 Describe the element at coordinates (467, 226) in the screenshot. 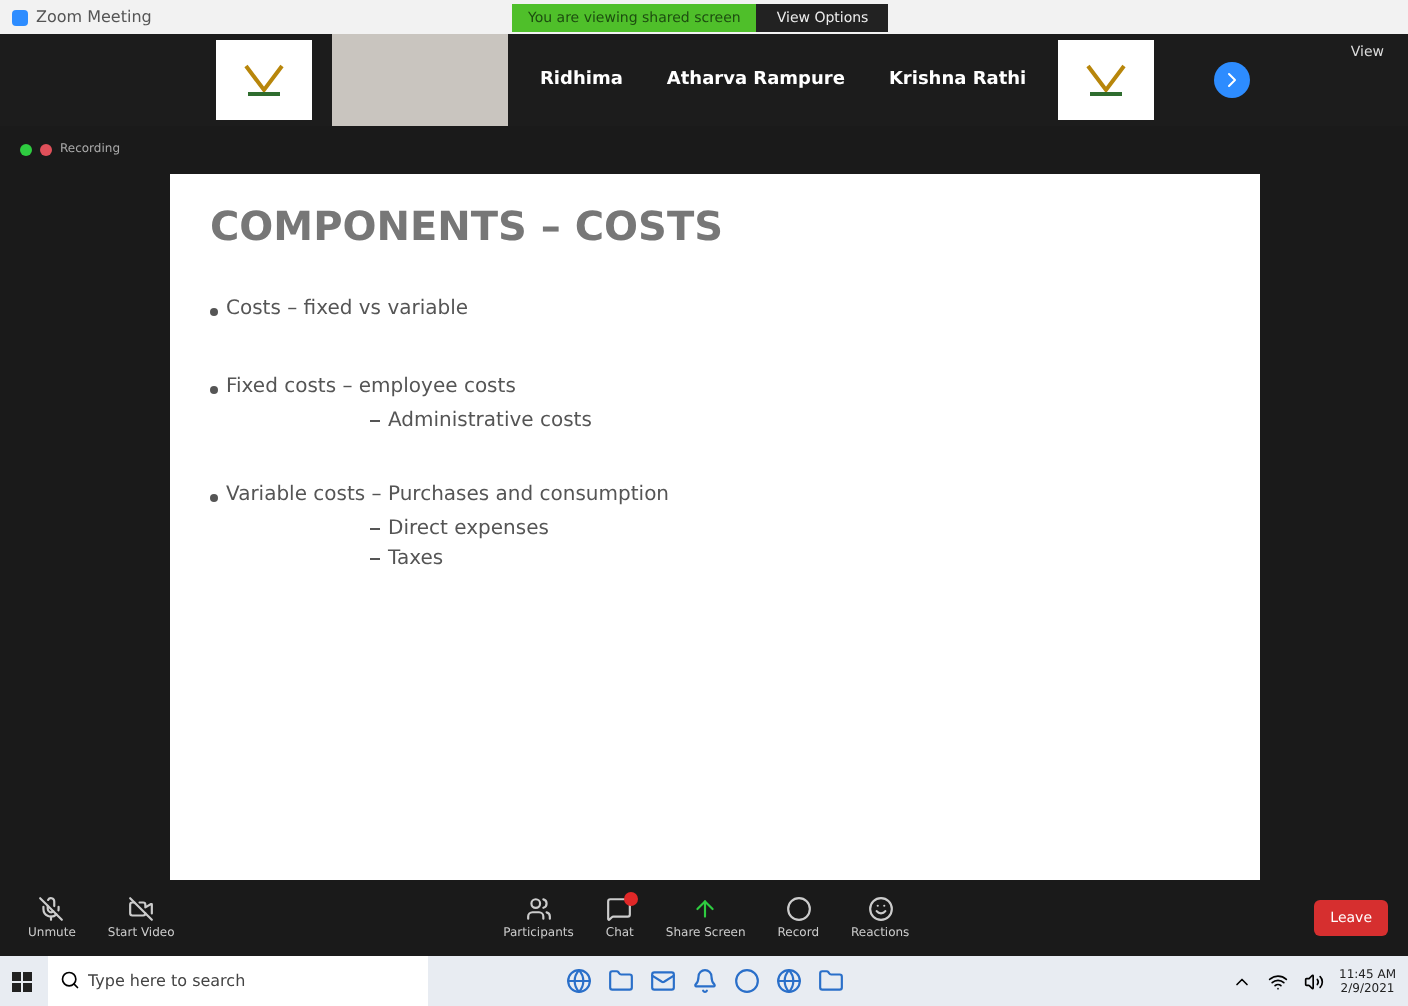

I see `slide-title: COMPONENTS – COSTS` at that location.